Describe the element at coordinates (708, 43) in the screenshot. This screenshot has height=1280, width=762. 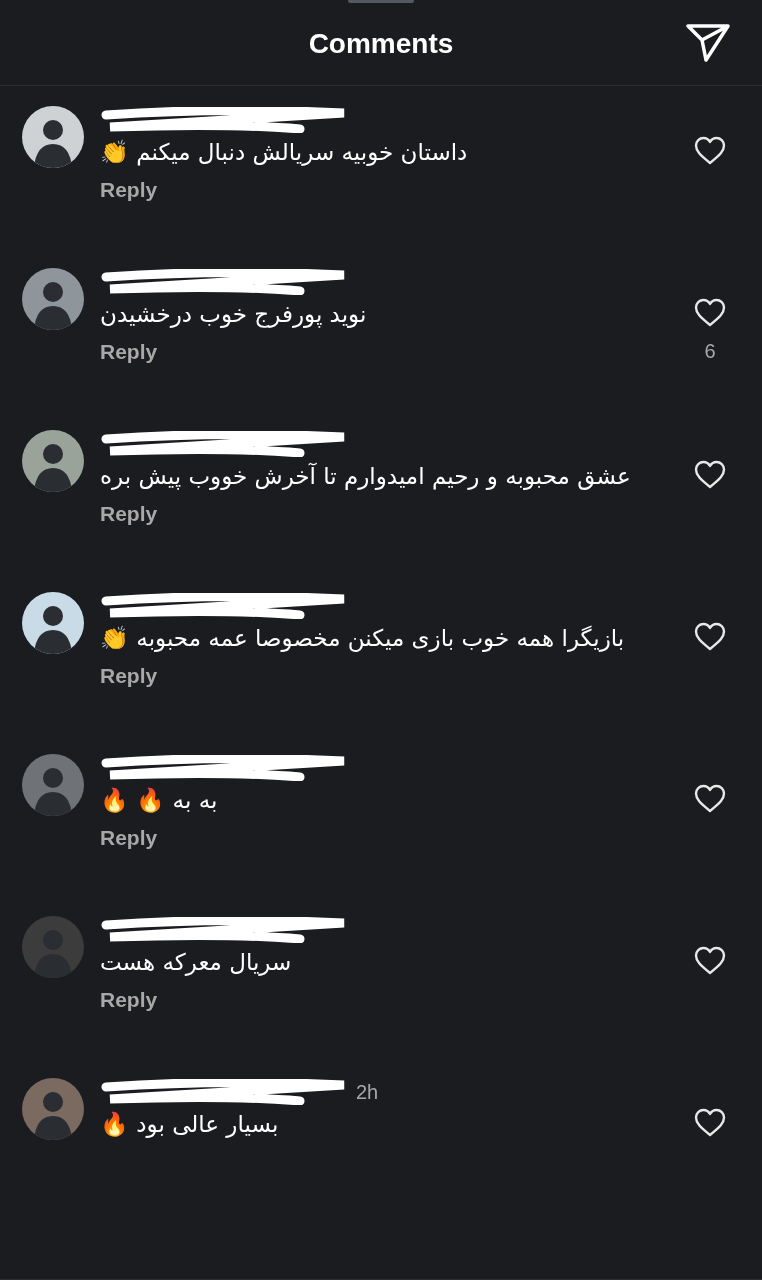
I see `send-icon` at that location.